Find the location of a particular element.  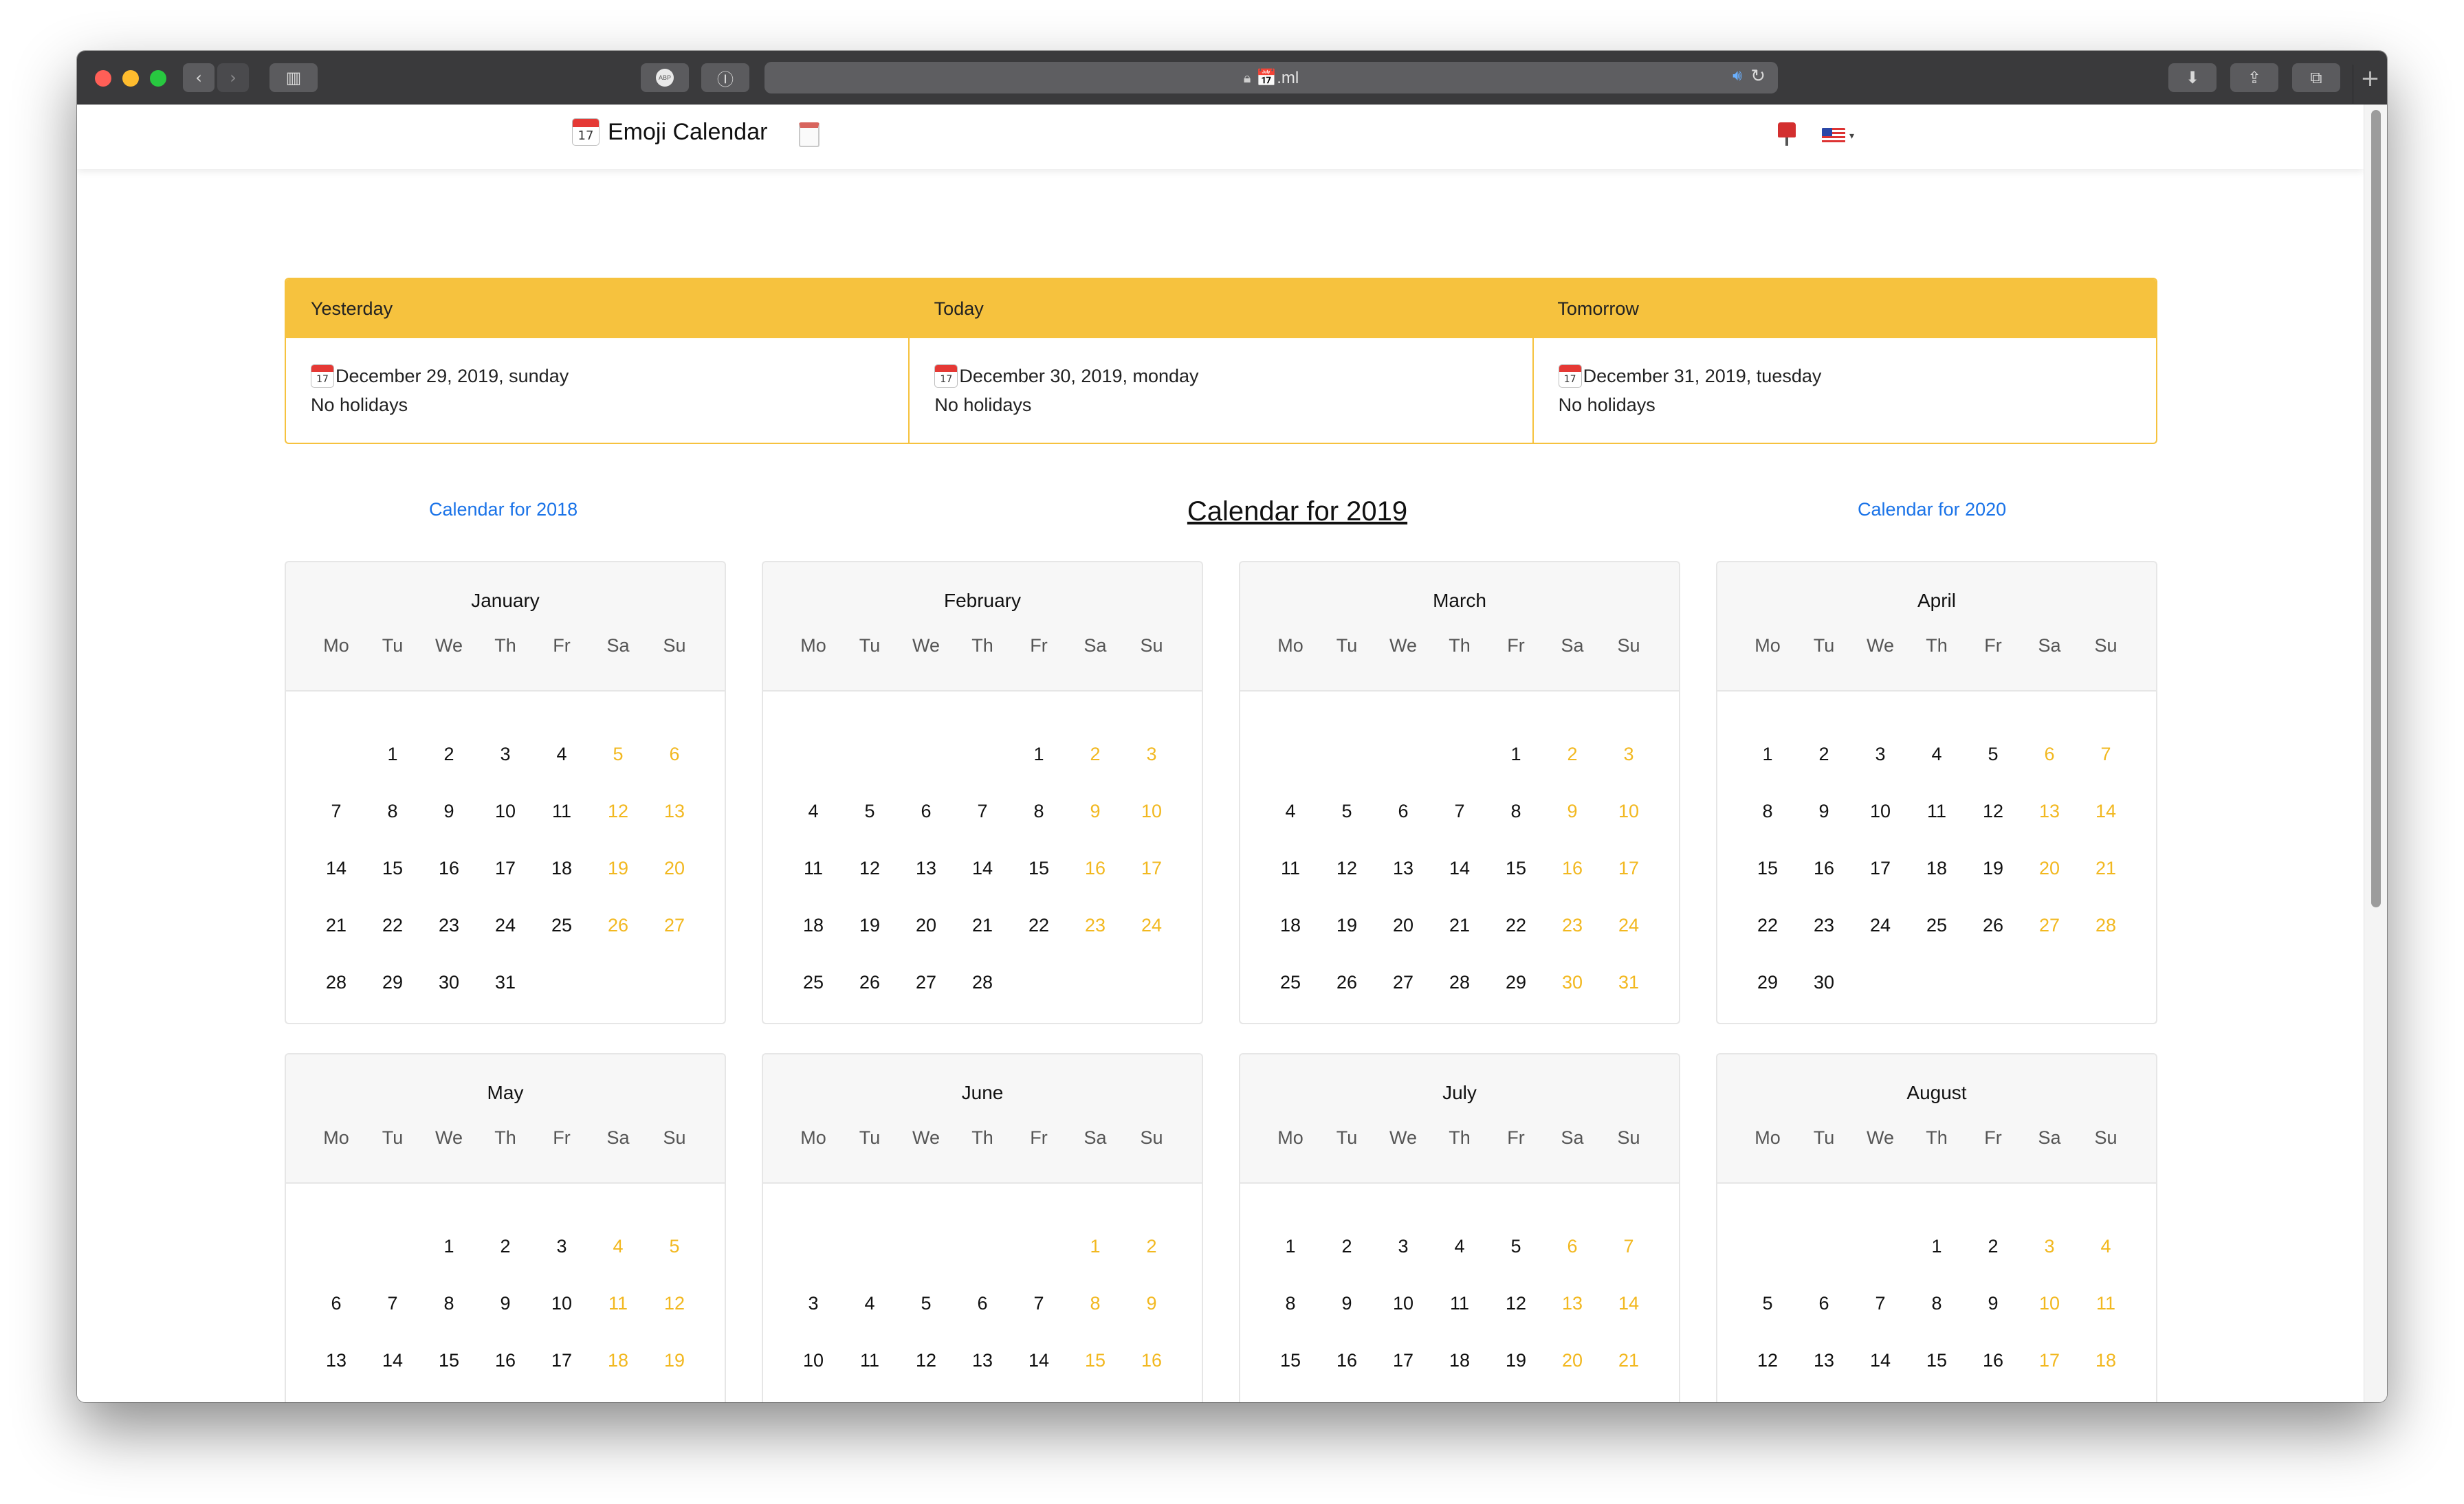

weekend-day: 22 is located at coordinates (1095, 1395).